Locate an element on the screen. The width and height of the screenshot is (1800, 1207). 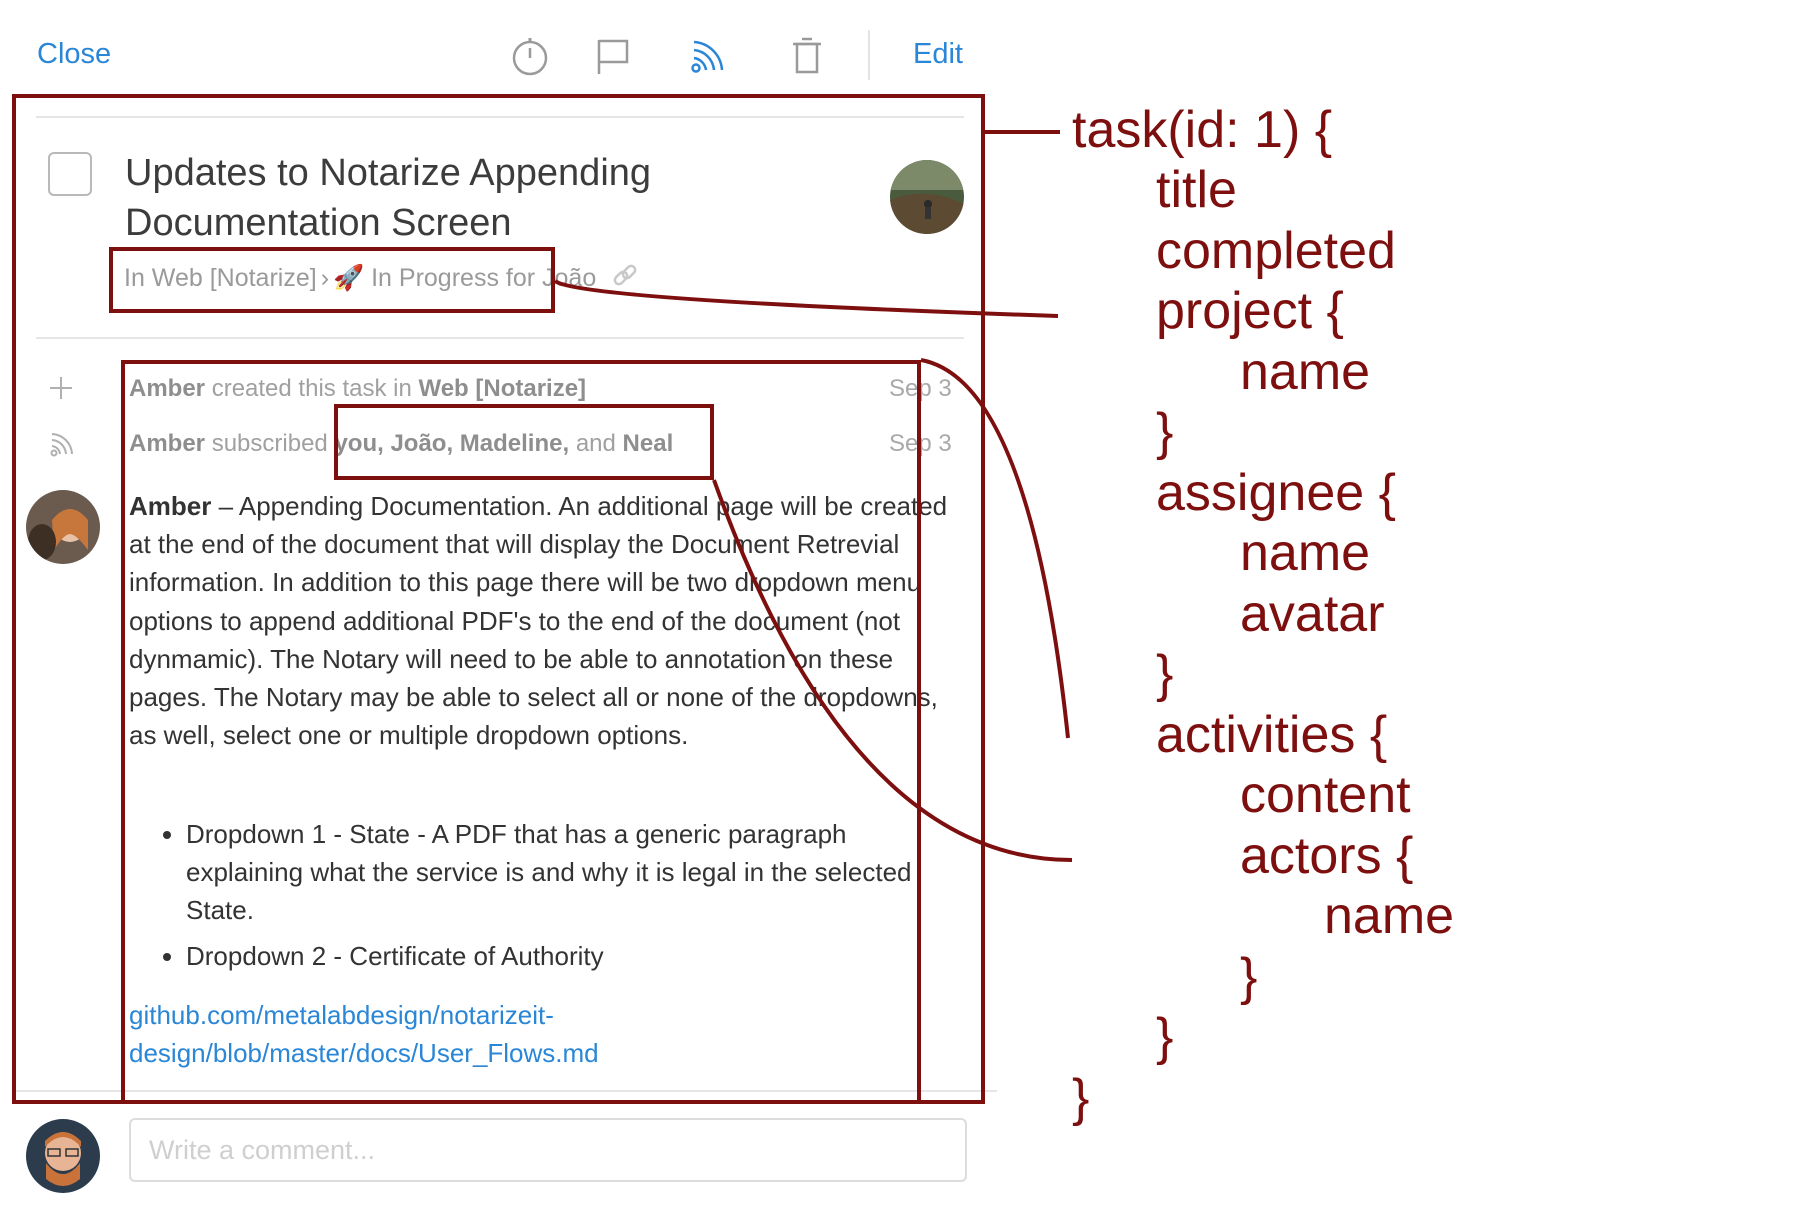
edit-button: Edit is located at coordinates (938, 54).